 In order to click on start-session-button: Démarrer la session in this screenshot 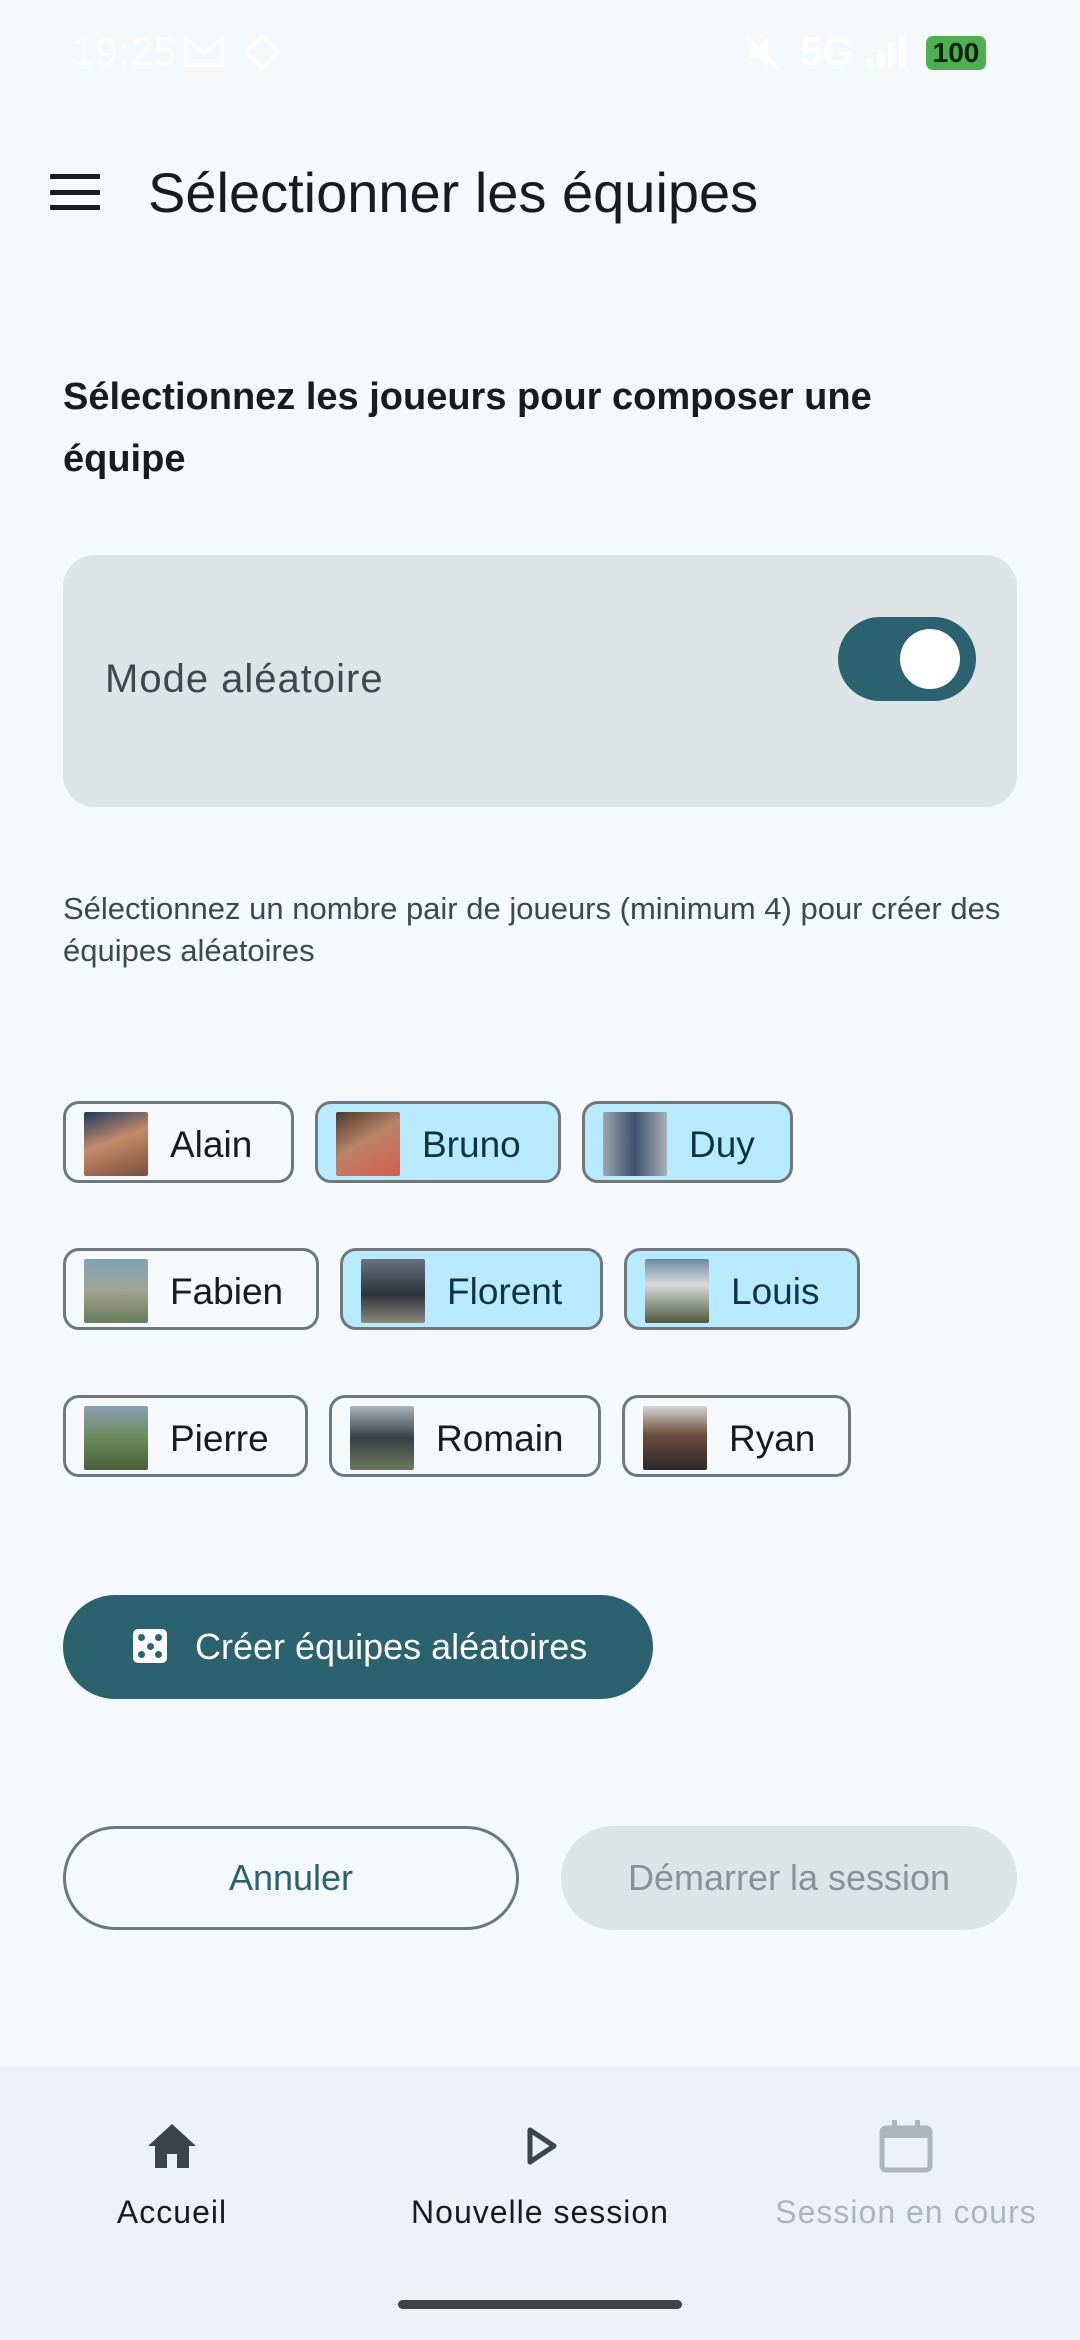, I will do `click(789, 1878)`.